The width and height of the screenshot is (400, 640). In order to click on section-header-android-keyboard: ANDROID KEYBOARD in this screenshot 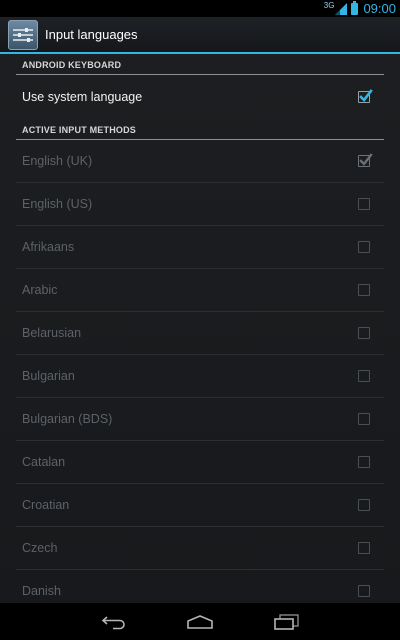, I will do `click(200, 64)`.